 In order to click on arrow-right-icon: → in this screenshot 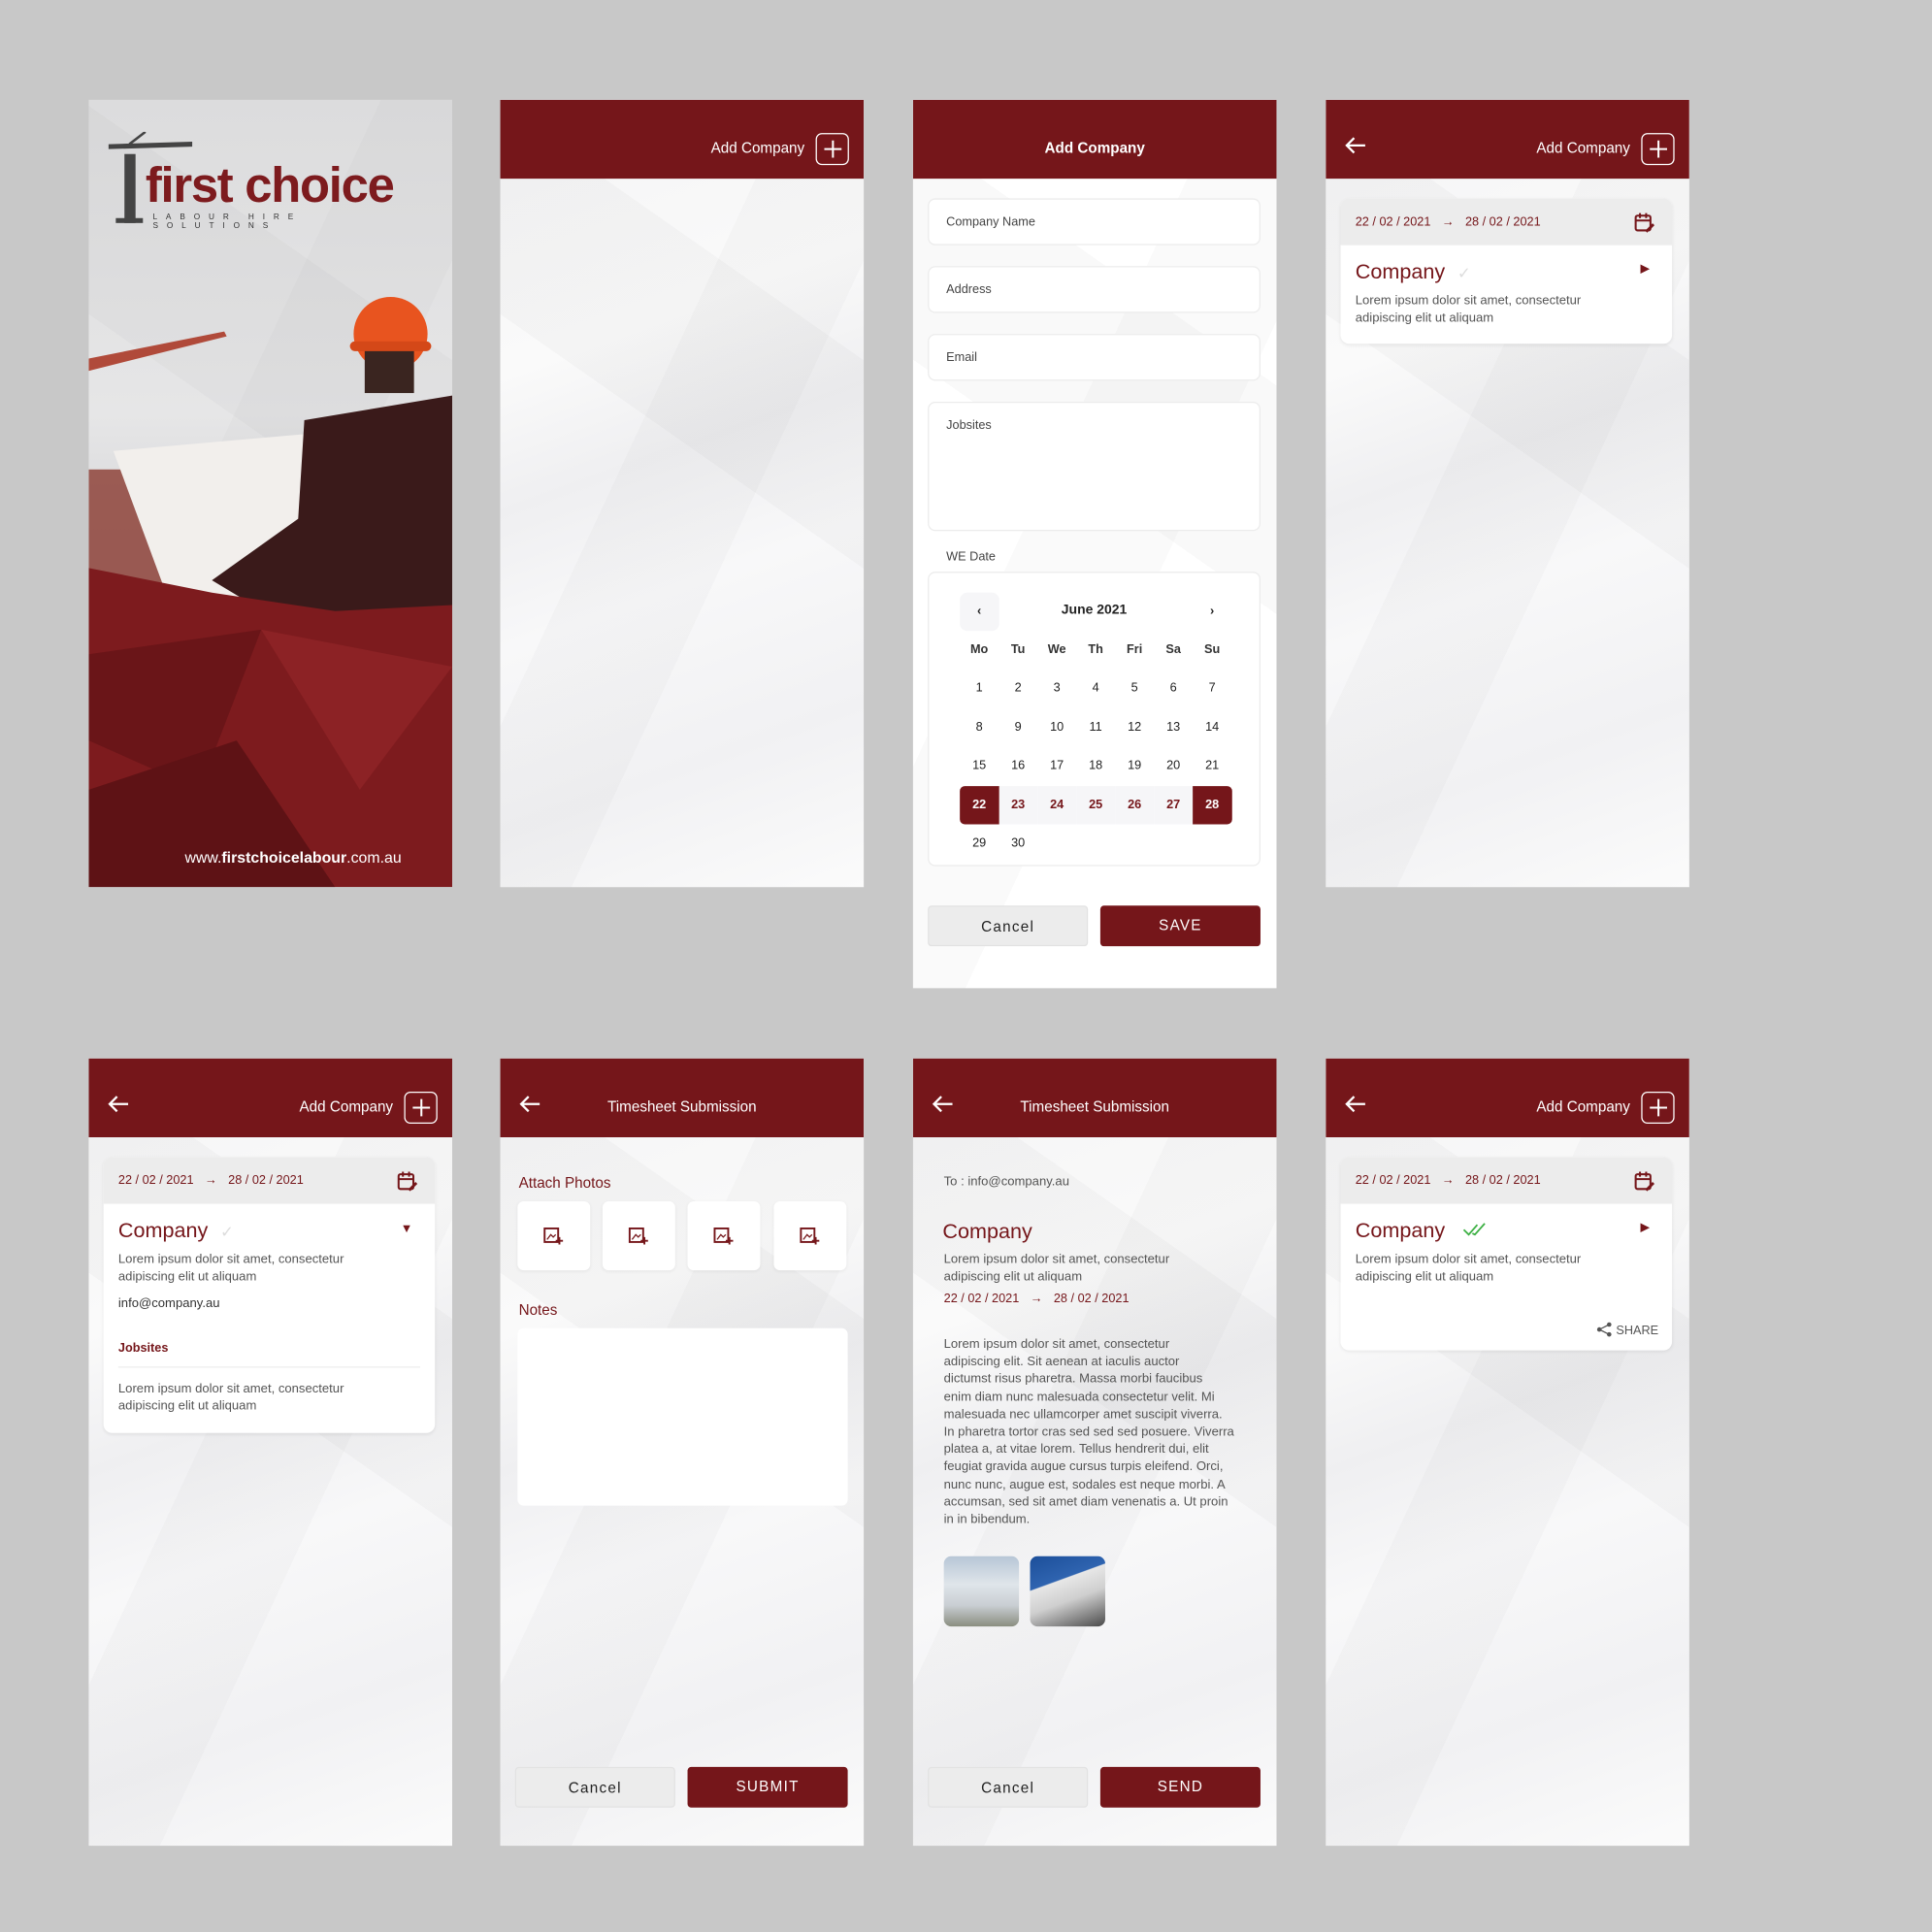, I will do `click(1036, 1299)`.